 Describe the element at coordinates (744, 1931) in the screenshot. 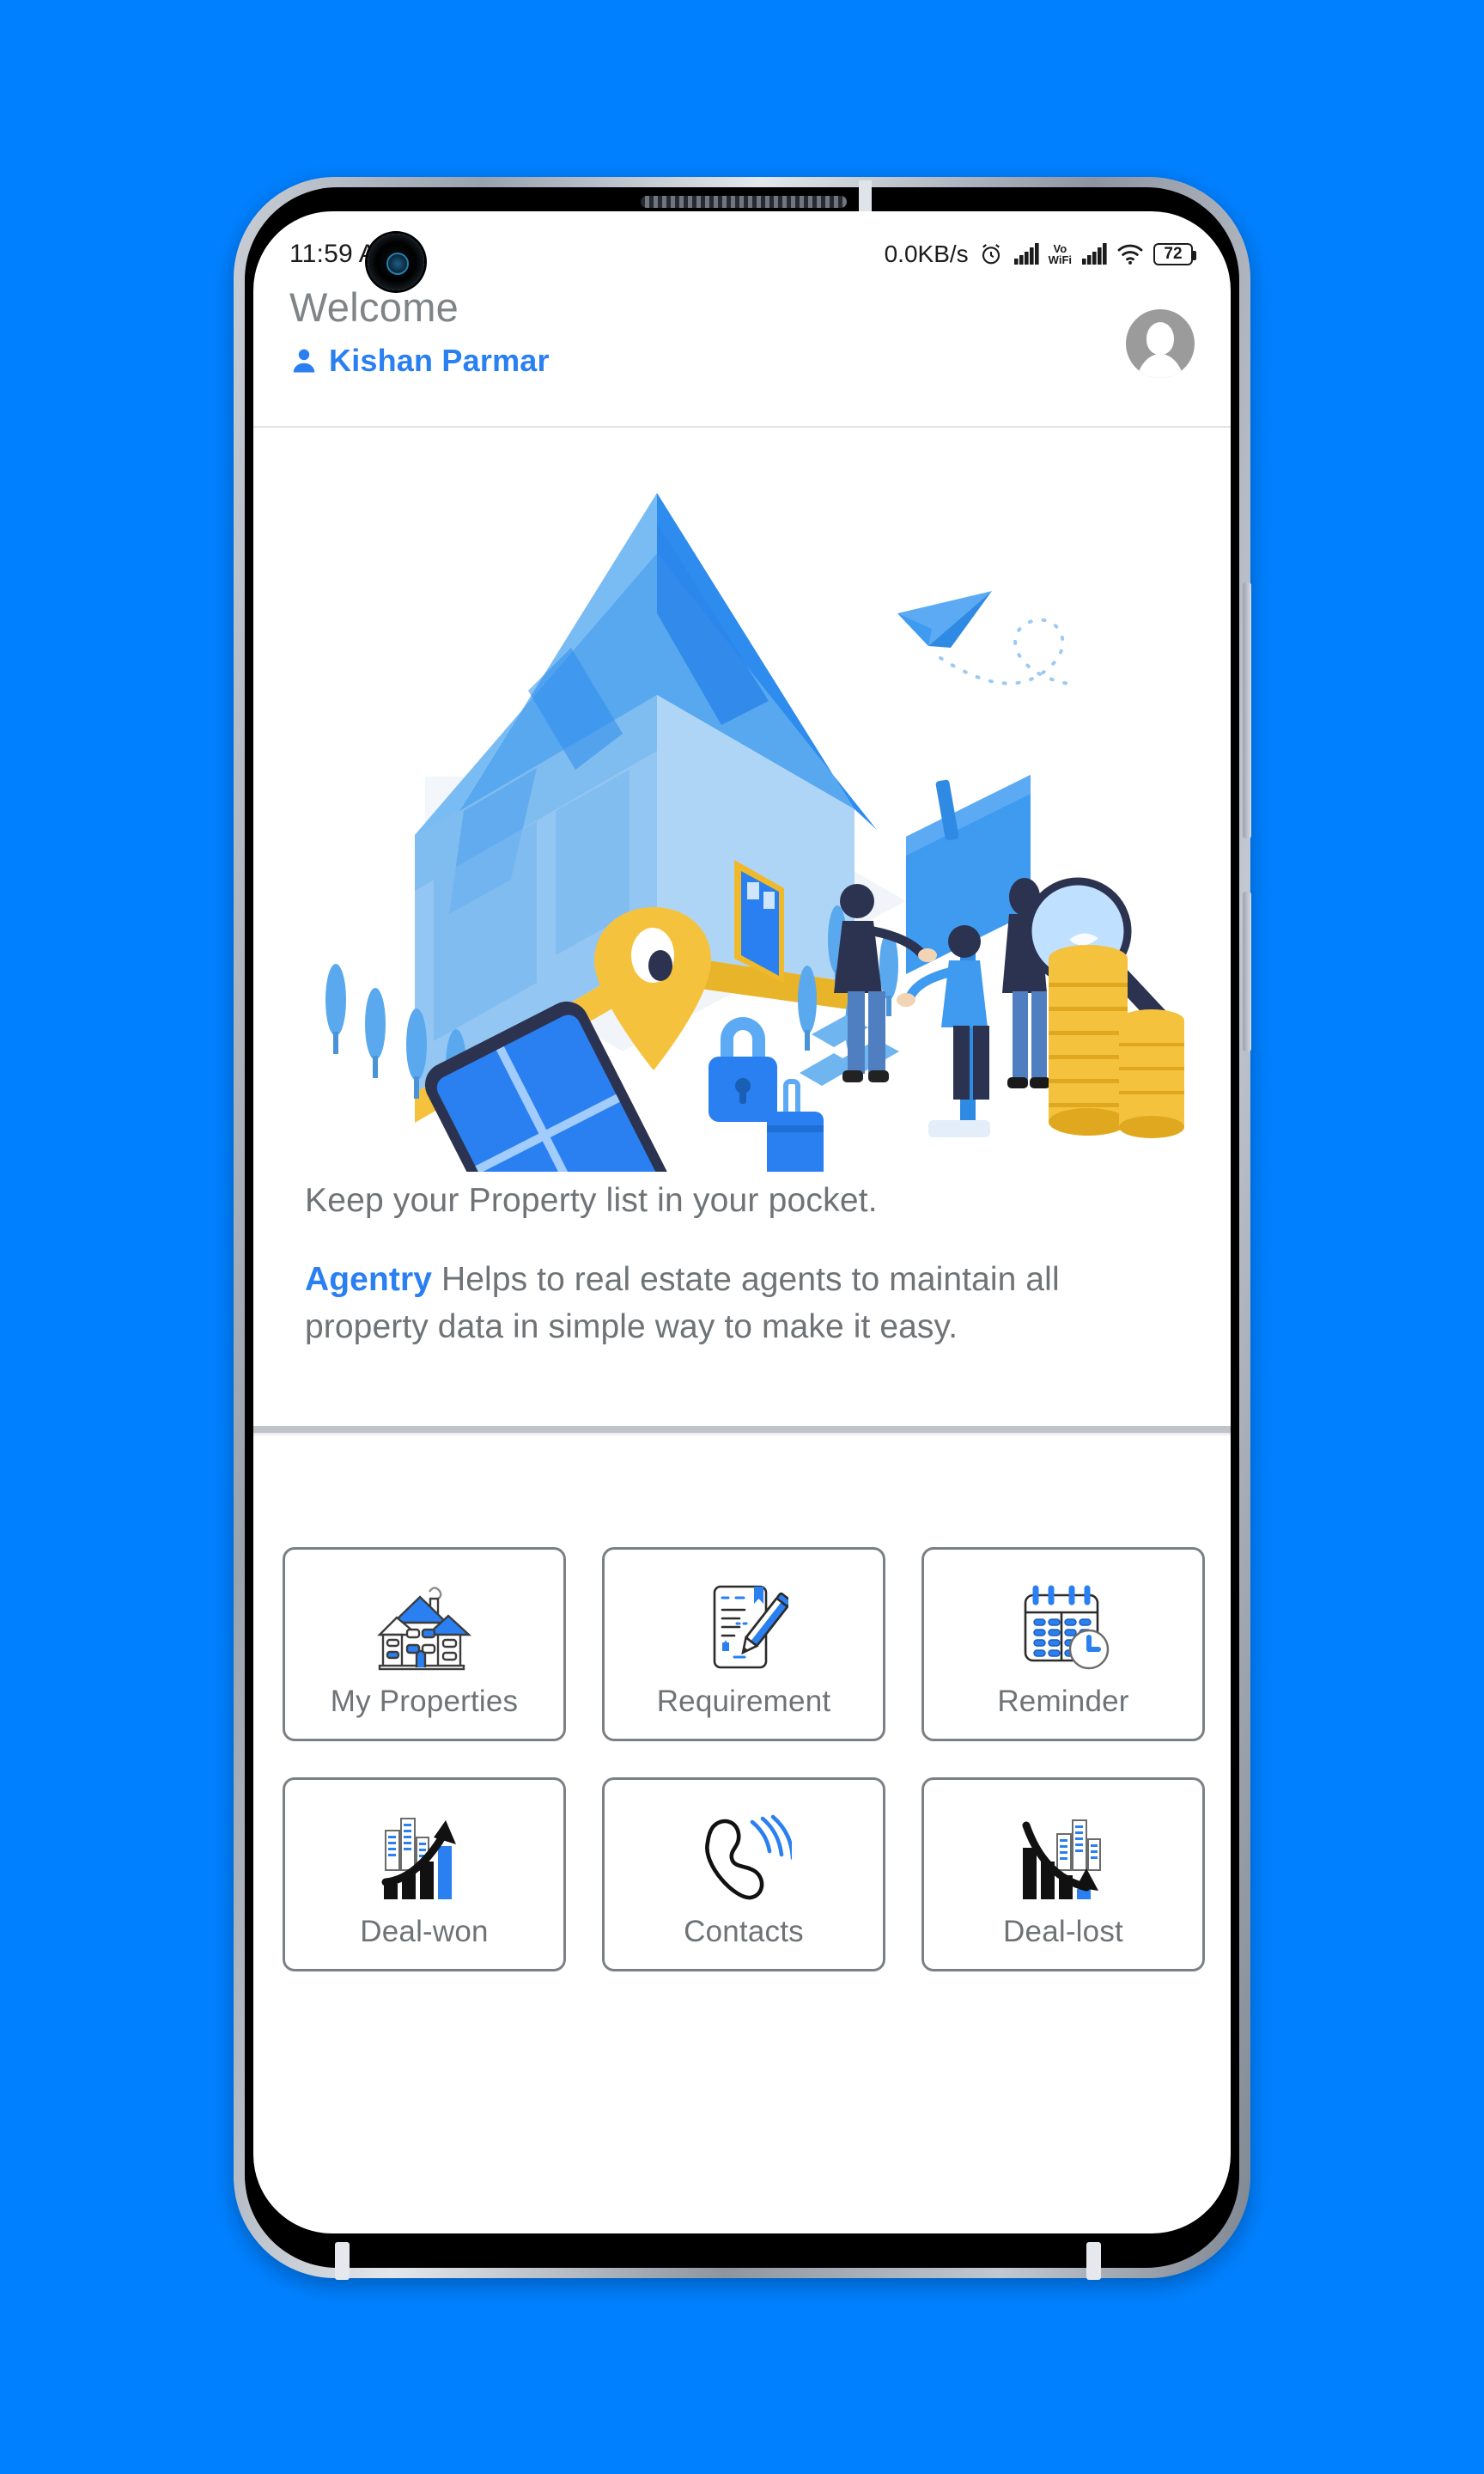

I see `menu-card-label: Contacts` at that location.